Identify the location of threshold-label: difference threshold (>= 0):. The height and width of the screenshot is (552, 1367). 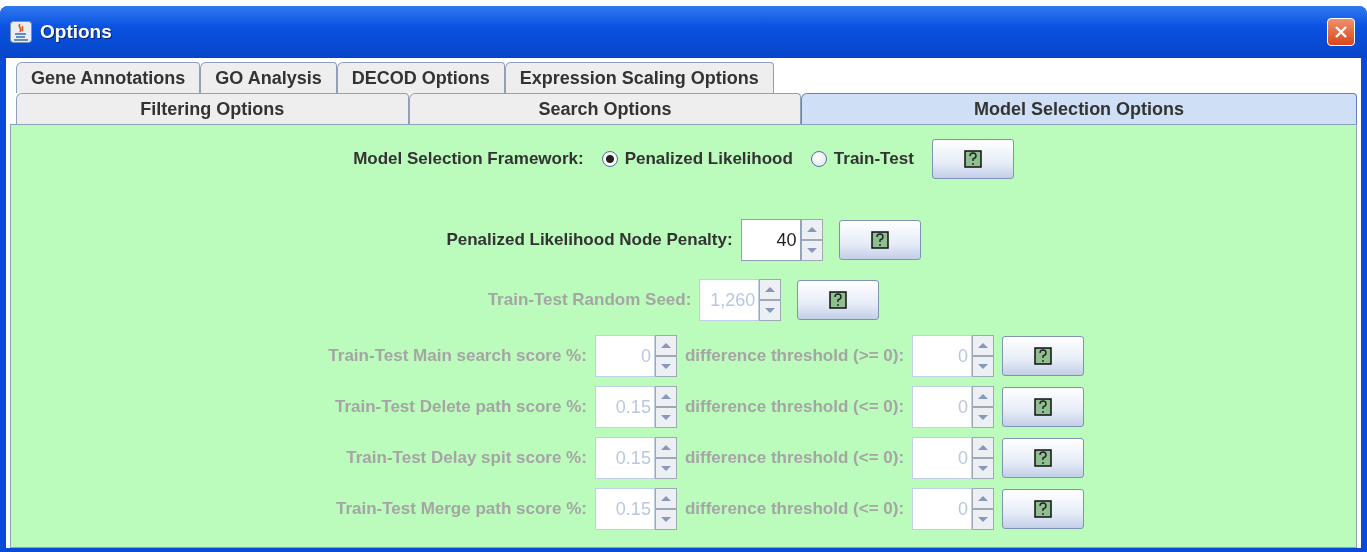
(794, 356).